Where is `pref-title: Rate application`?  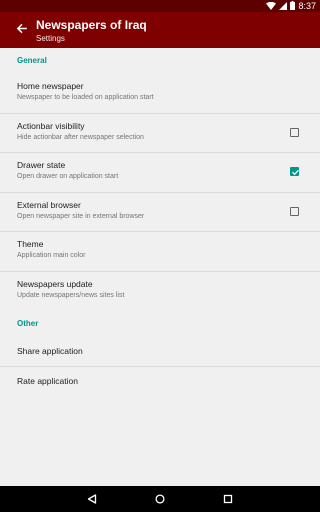 pref-title: Rate application is located at coordinates (47, 380).